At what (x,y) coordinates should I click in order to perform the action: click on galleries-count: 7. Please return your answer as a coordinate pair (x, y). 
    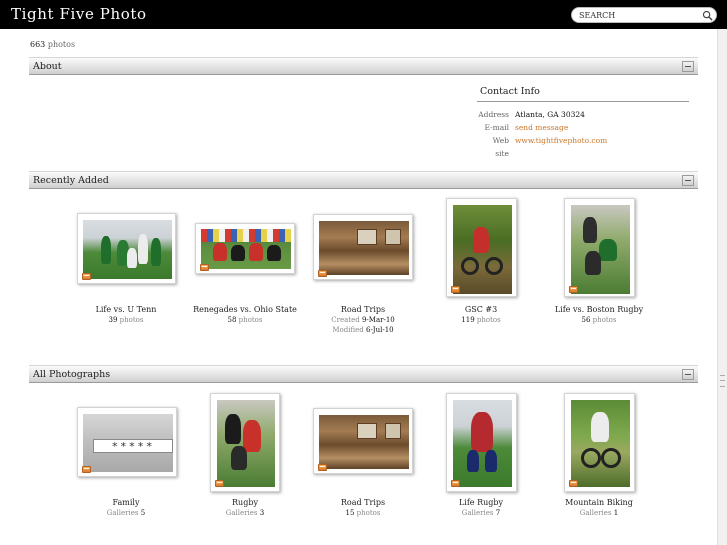
    Looking at the image, I should click on (498, 513).